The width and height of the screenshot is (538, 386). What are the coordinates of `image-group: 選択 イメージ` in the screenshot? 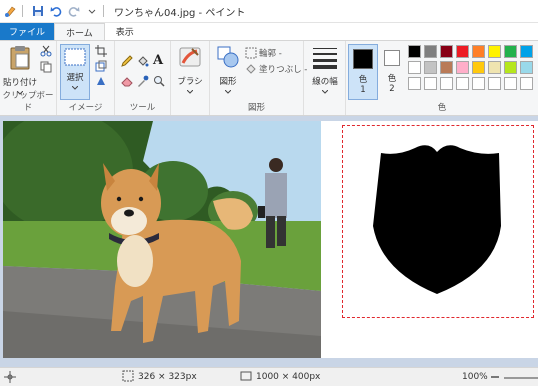 It's located at (86, 78).